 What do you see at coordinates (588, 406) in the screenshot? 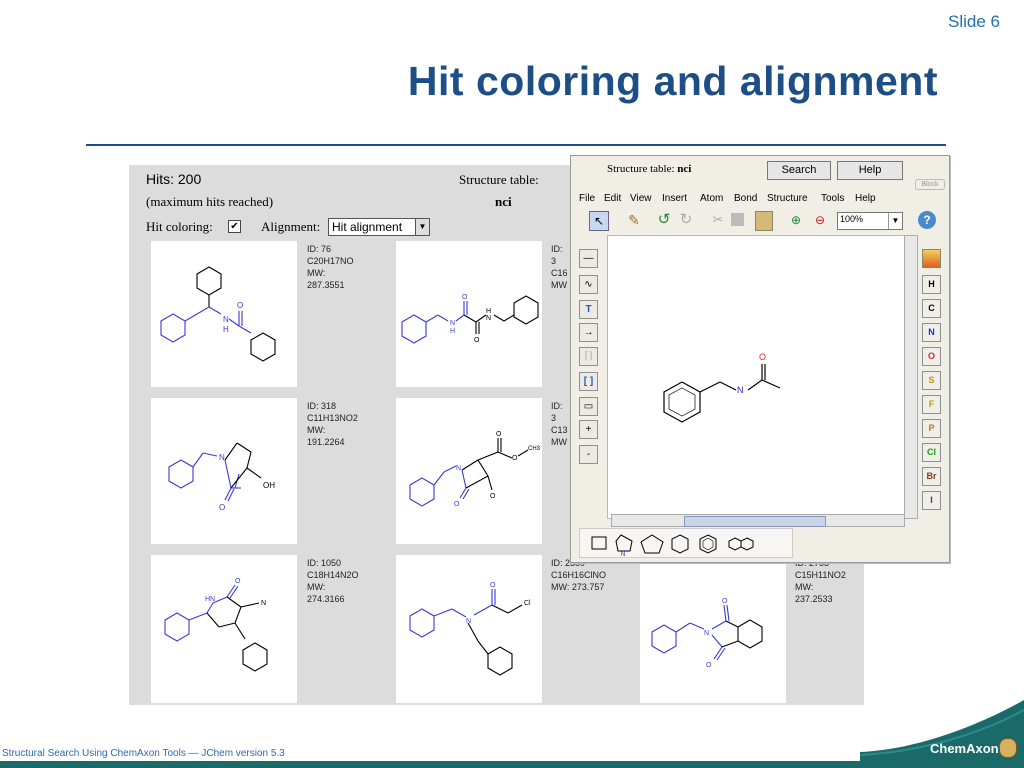
I see `rectangle-tool-icon: ▭` at bounding box center [588, 406].